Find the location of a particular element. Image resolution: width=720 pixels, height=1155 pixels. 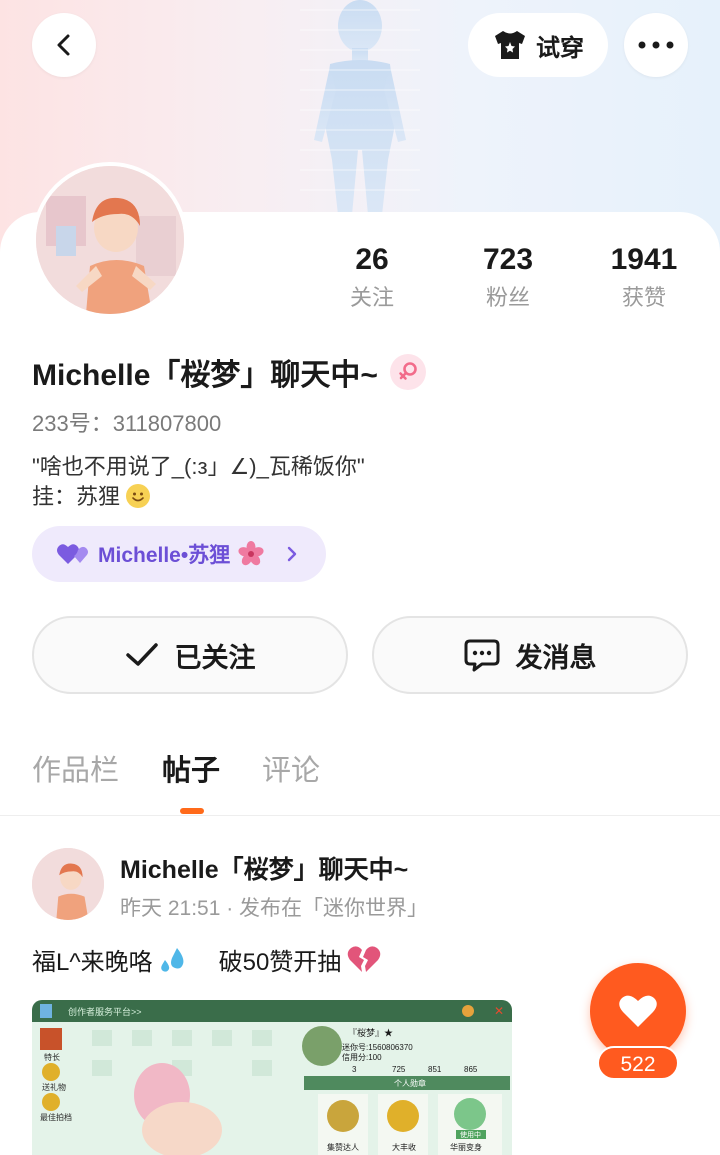

profile-bio: "啥也不用说了_(:з」∠)_瓦稀饭你" 挂：苏狸 is located at coordinates (198, 482).